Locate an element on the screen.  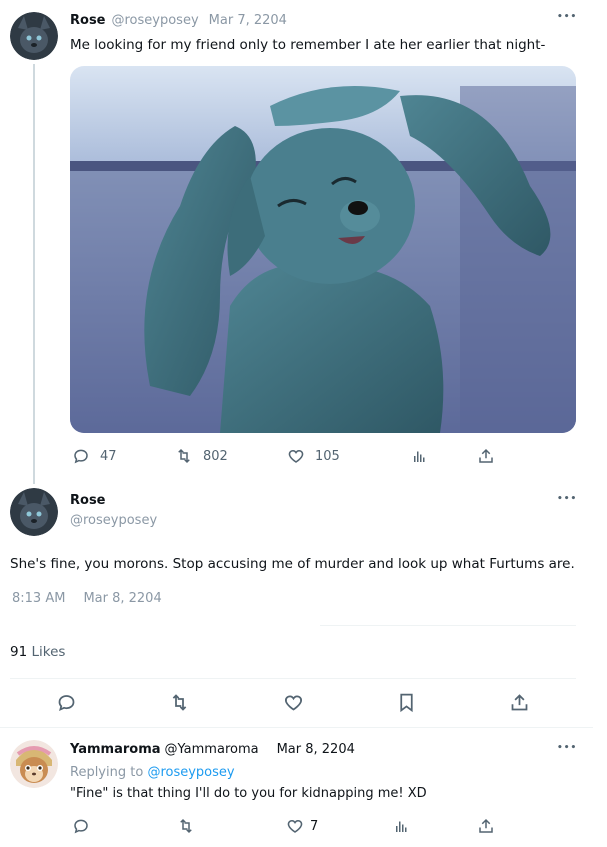
likes-summary: 91 Likes is located at coordinates (37, 652).